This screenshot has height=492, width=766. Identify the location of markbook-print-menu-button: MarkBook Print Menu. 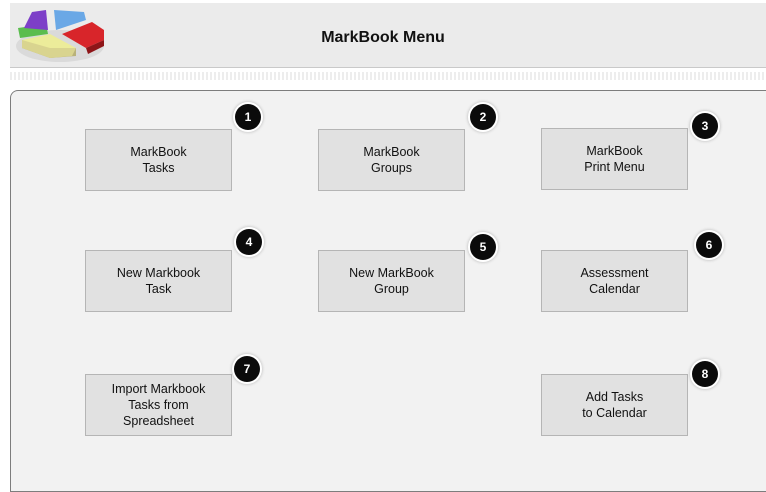
(614, 159).